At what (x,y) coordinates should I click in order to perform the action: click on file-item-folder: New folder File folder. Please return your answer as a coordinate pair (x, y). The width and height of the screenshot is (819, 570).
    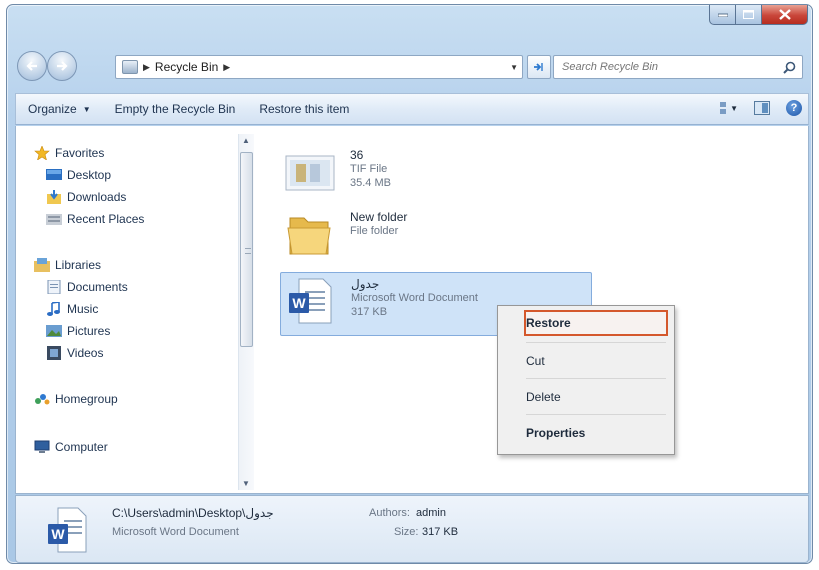
    Looking at the image, I should click on (345, 234).